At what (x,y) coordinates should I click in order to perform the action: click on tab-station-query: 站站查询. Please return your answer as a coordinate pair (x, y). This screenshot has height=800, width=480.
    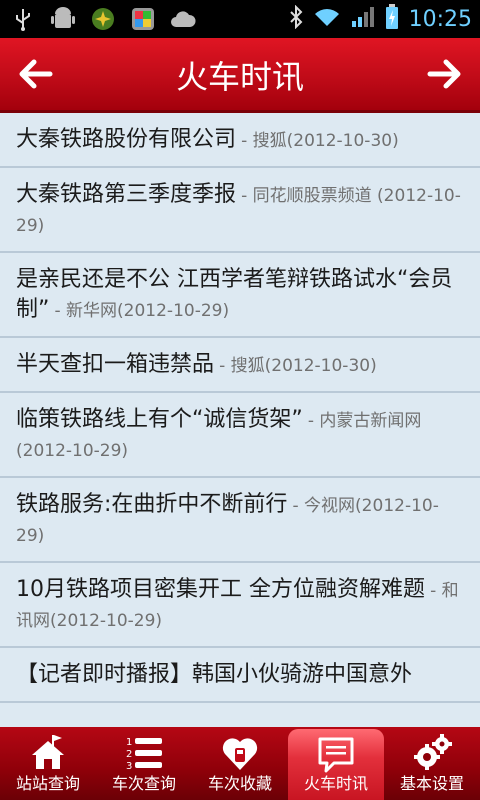
    Looking at the image, I should click on (48, 763).